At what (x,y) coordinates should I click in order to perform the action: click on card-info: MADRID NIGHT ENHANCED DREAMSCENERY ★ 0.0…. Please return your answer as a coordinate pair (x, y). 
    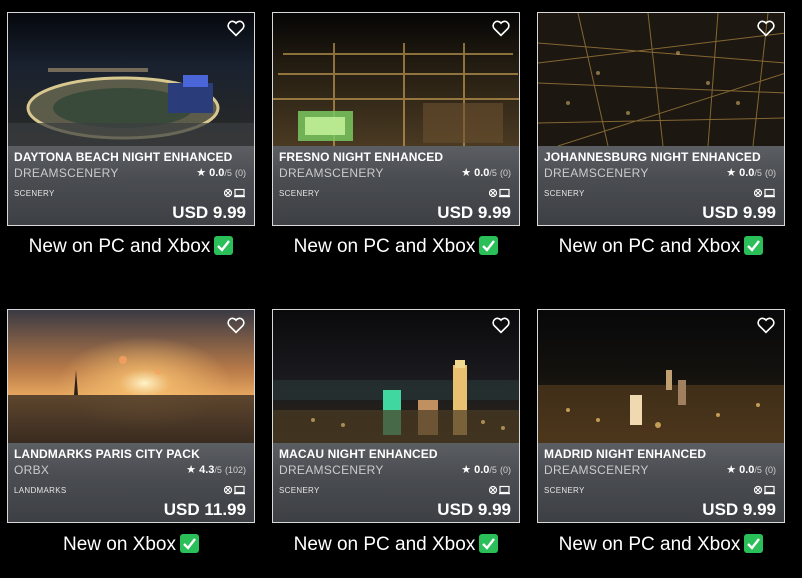
    Looking at the image, I should click on (661, 482).